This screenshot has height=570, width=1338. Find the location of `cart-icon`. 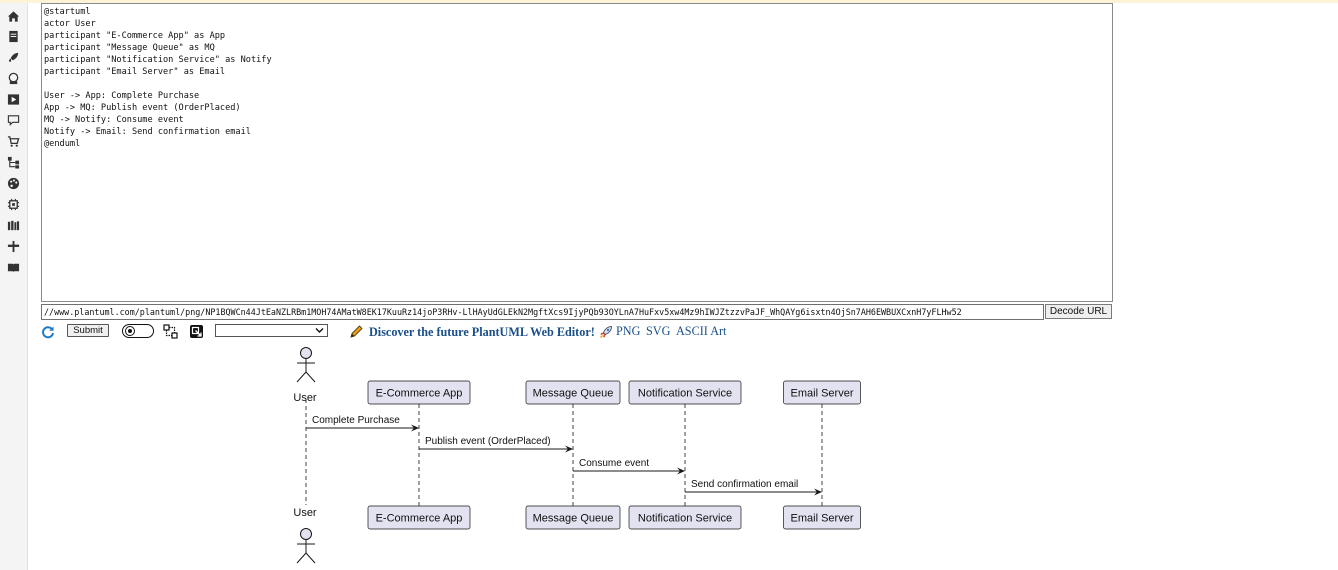

cart-icon is located at coordinates (13, 141).